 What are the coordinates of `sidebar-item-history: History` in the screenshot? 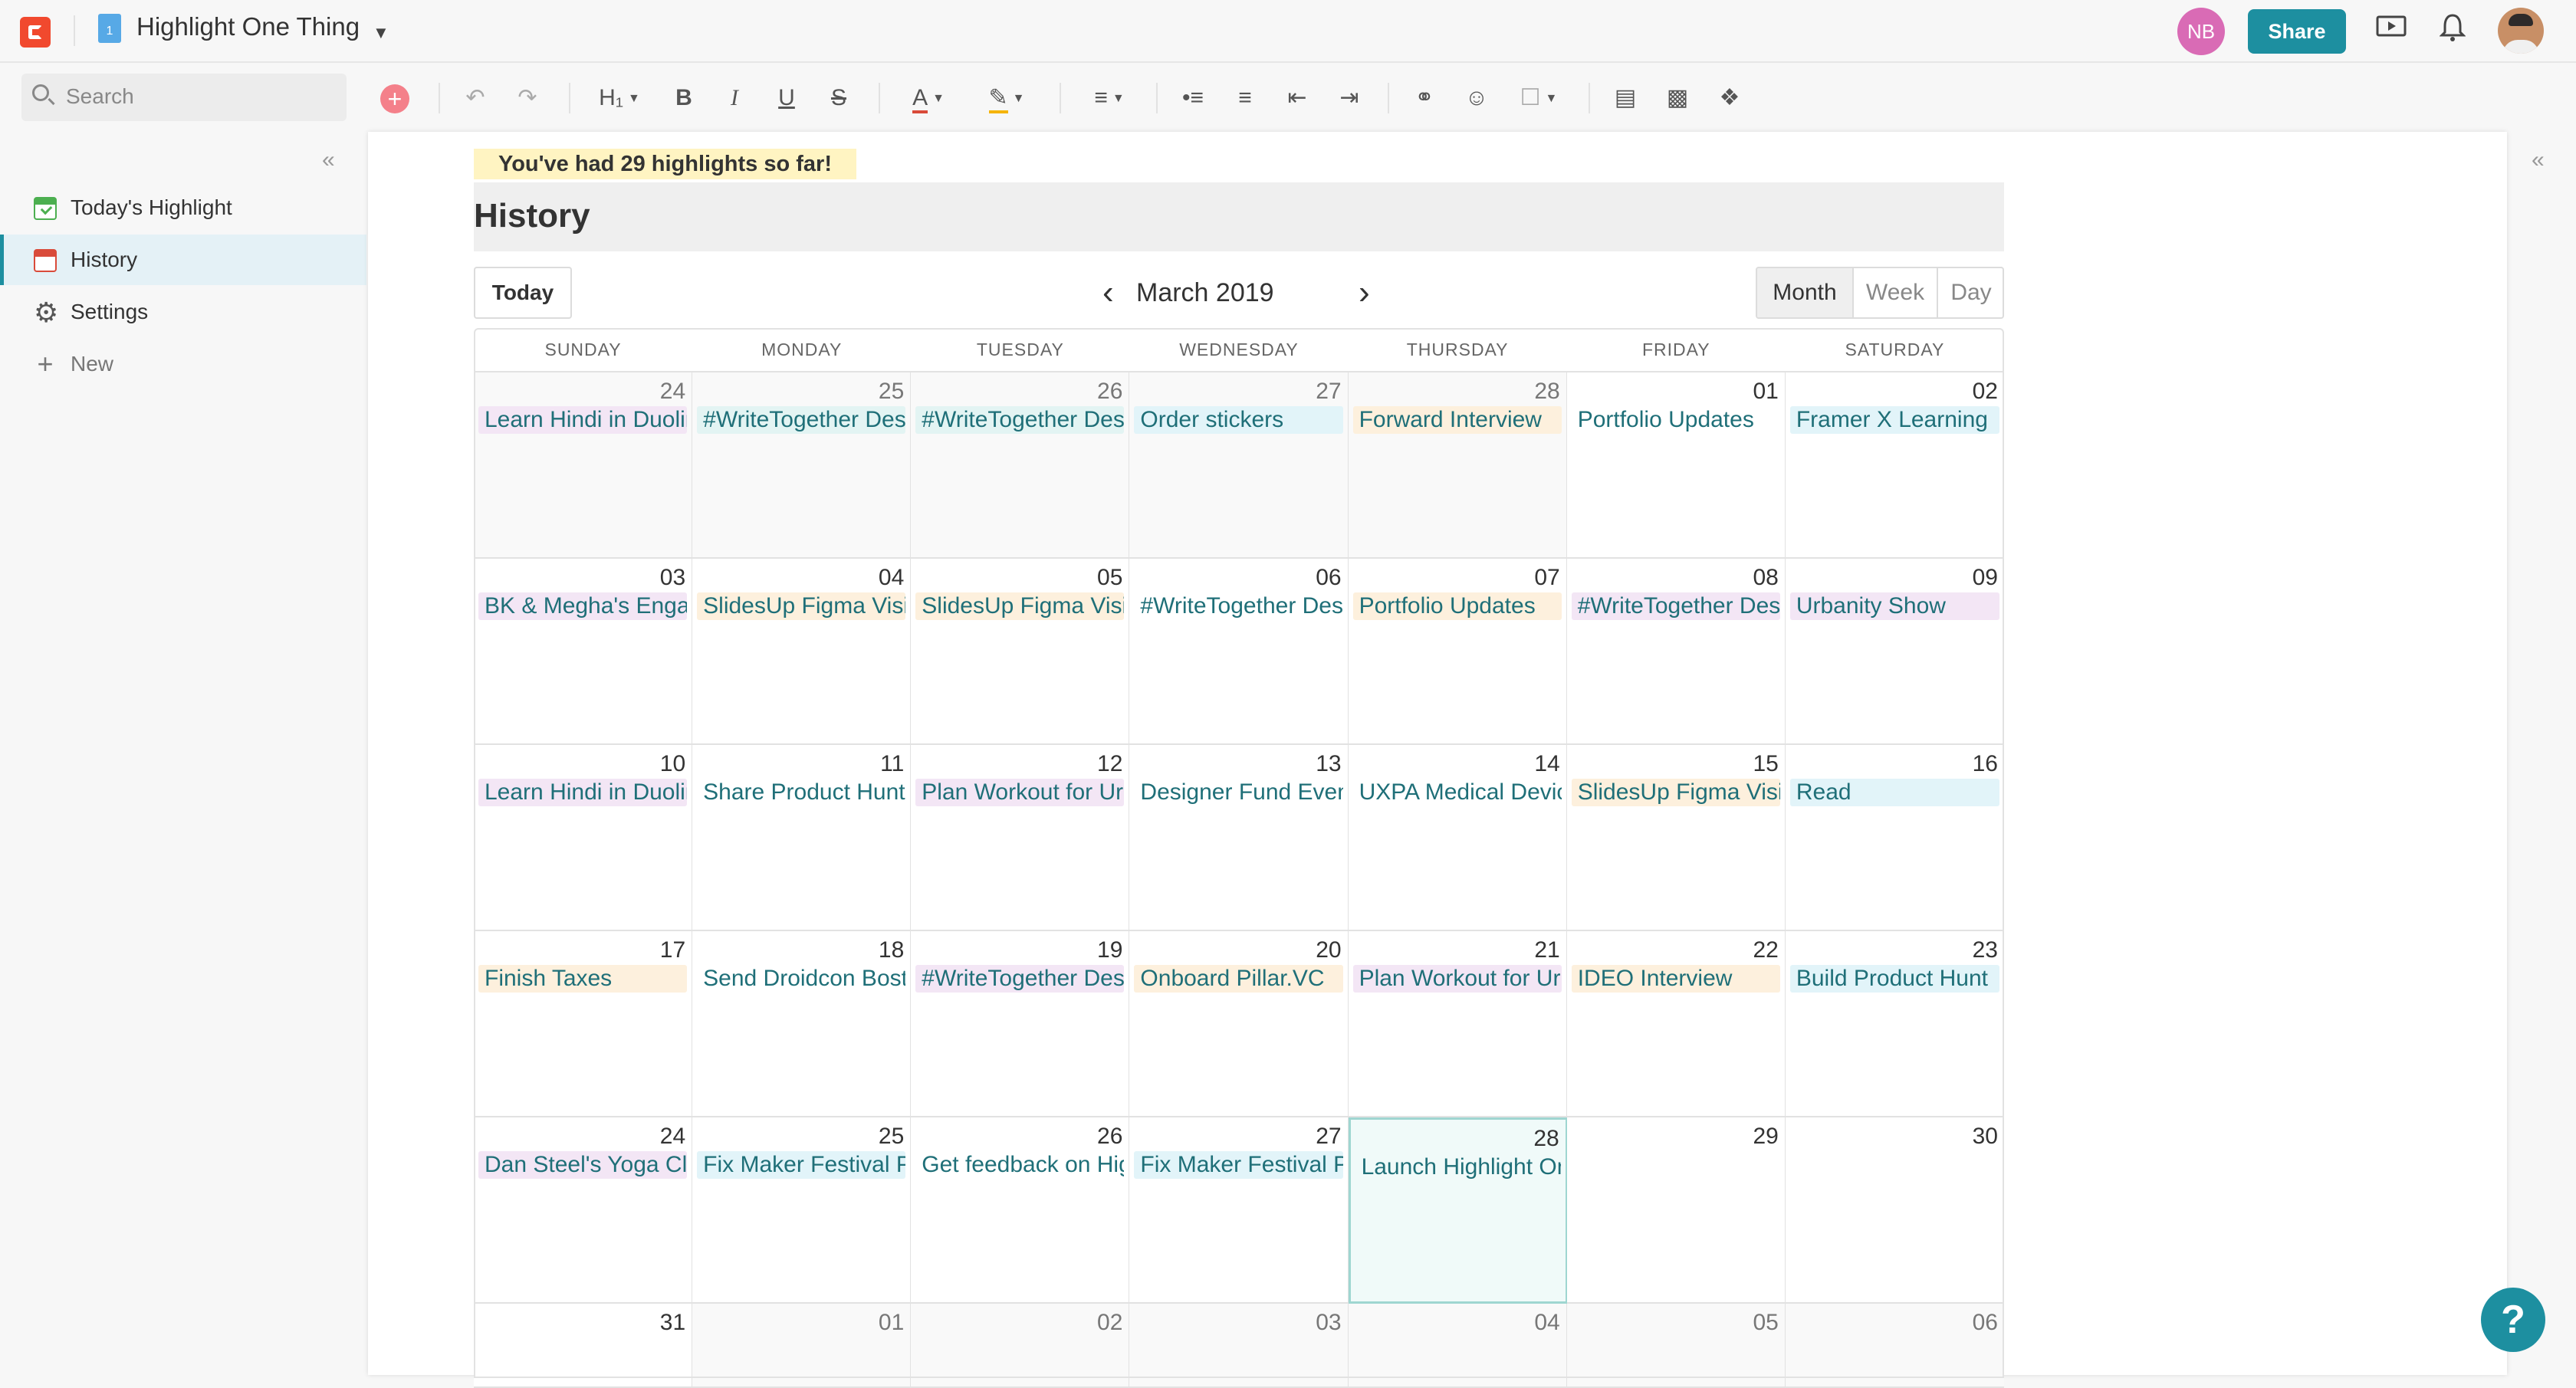 It's located at (183, 260).